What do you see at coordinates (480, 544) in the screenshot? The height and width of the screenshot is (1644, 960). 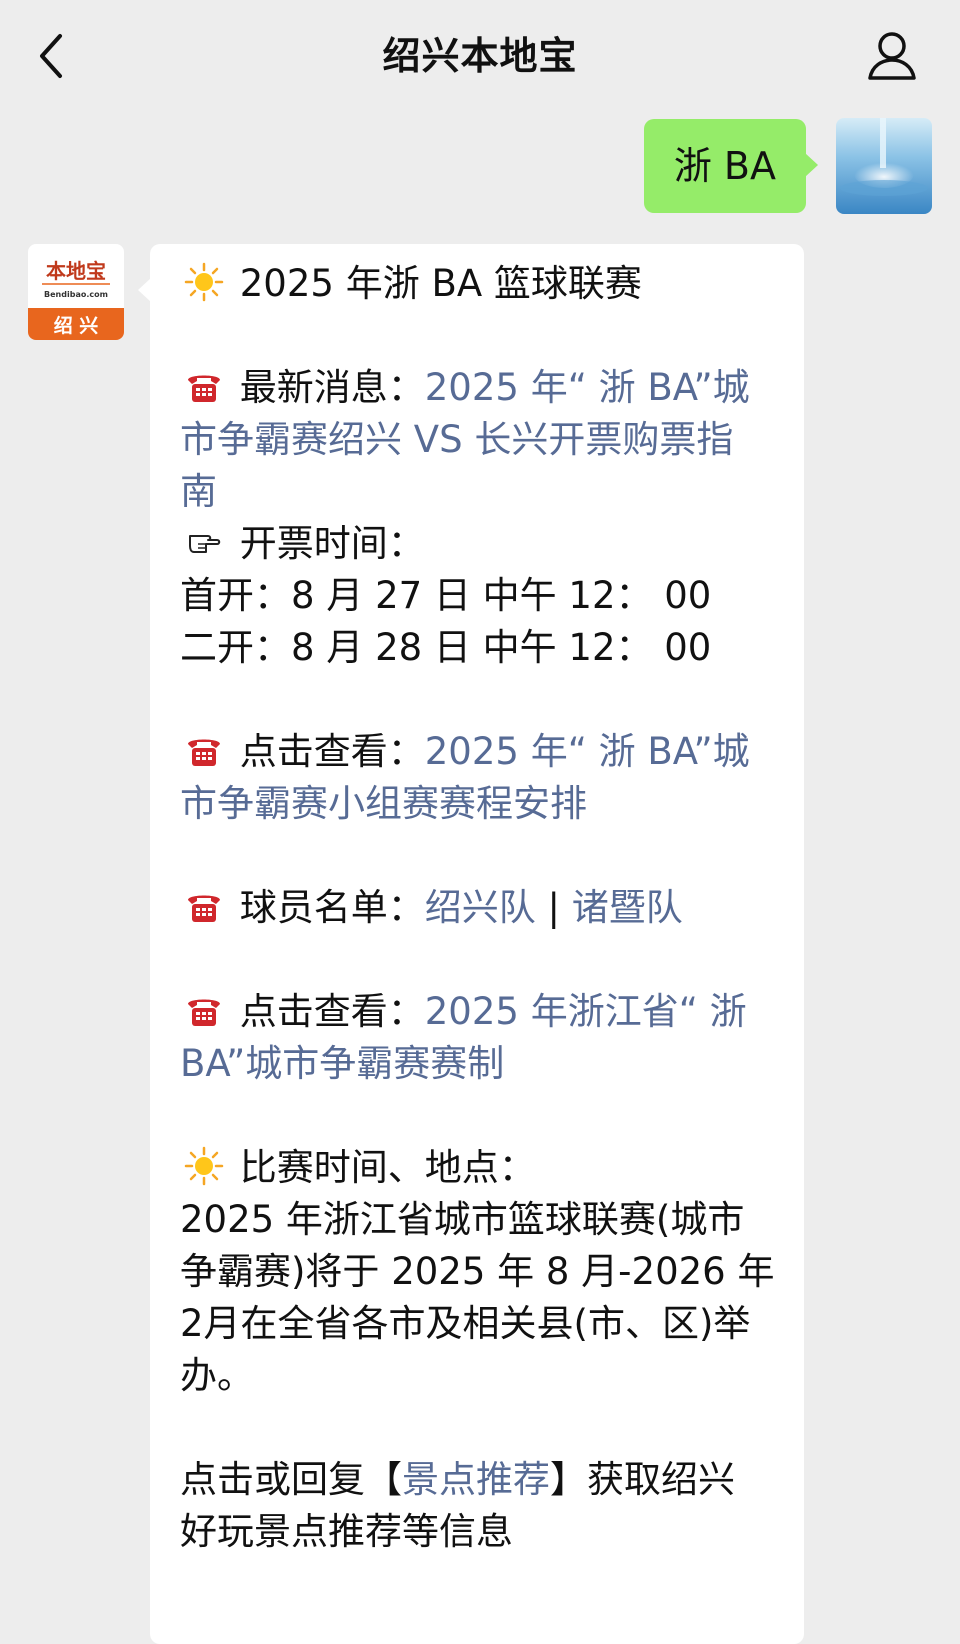 I see `ticket-time-heading-line: 开票时间：` at bounding box center [480, 544].